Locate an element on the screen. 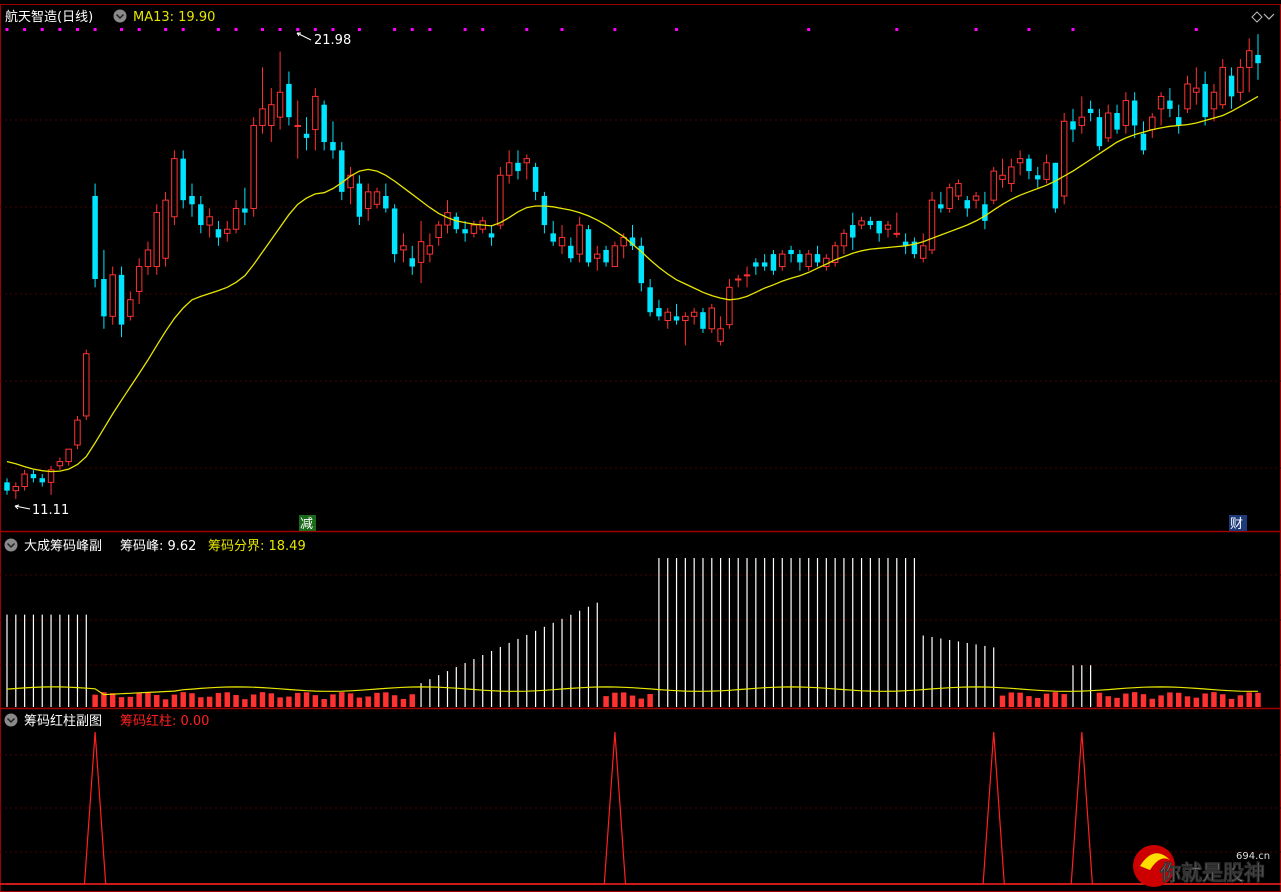  sub2-menu-icon is located at coordinates (11, 720).